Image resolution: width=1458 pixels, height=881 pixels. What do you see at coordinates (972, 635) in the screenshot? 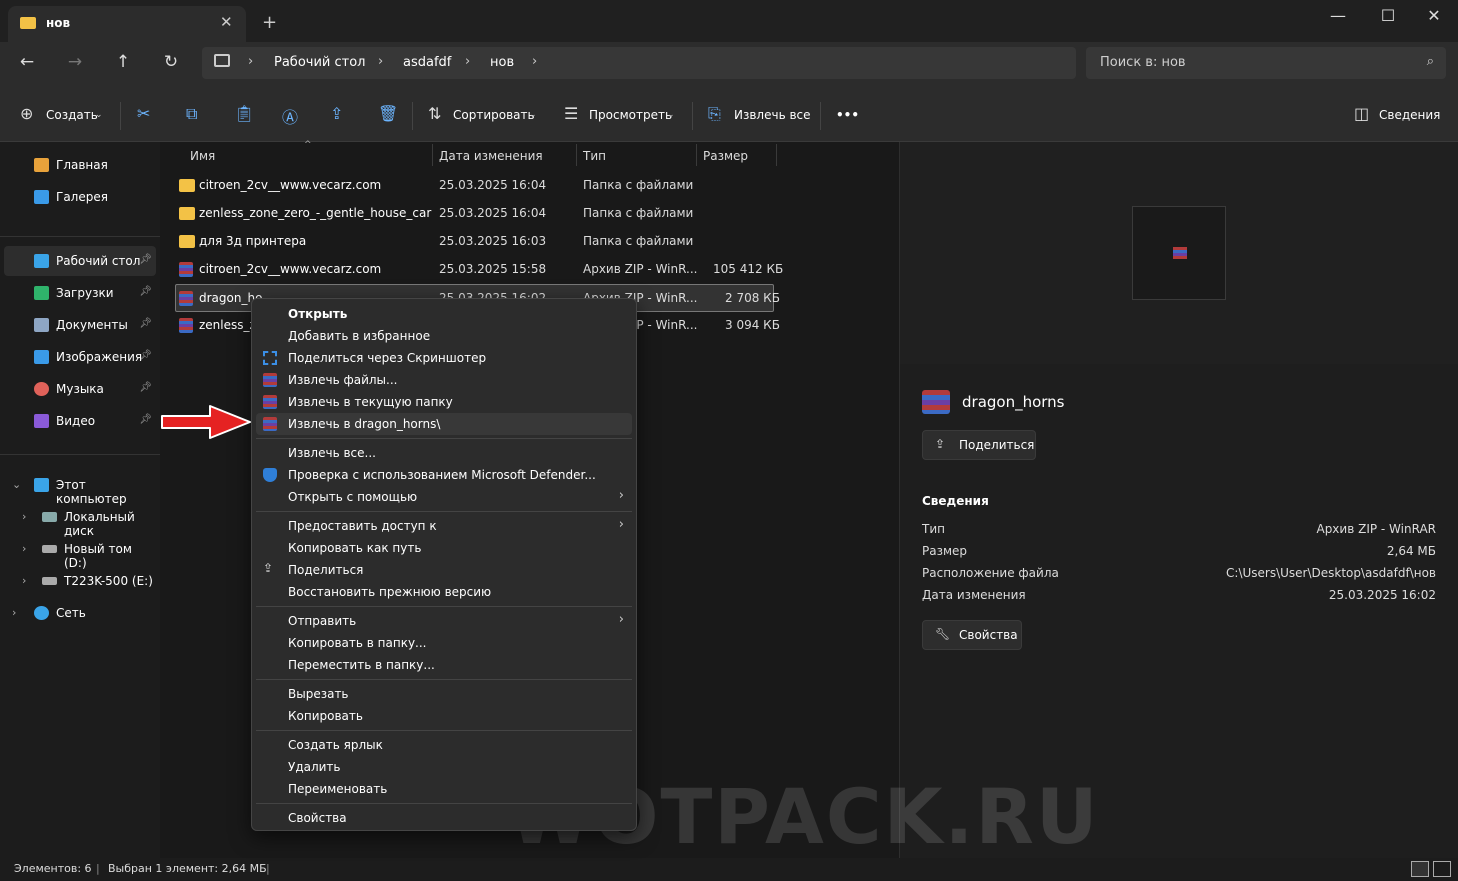
I see `properties-button: 🔧︎ Свойства` at bounding box center [972, 635].